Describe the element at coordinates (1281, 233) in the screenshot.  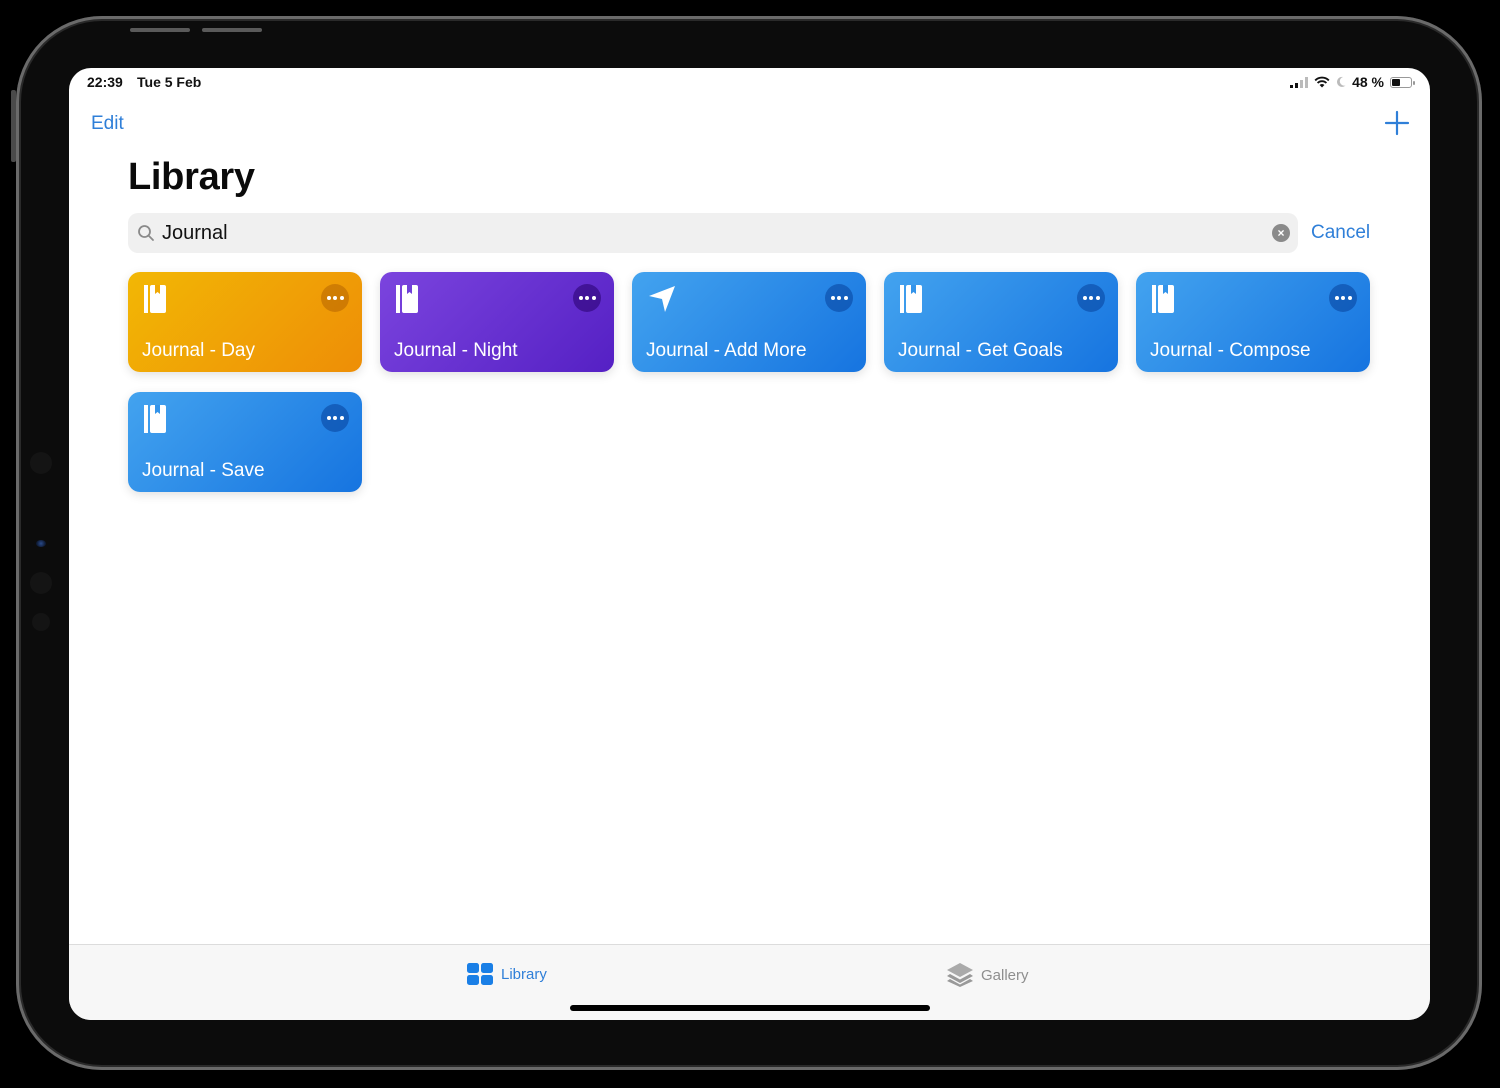
I see `clear-icon: ×` at that location.